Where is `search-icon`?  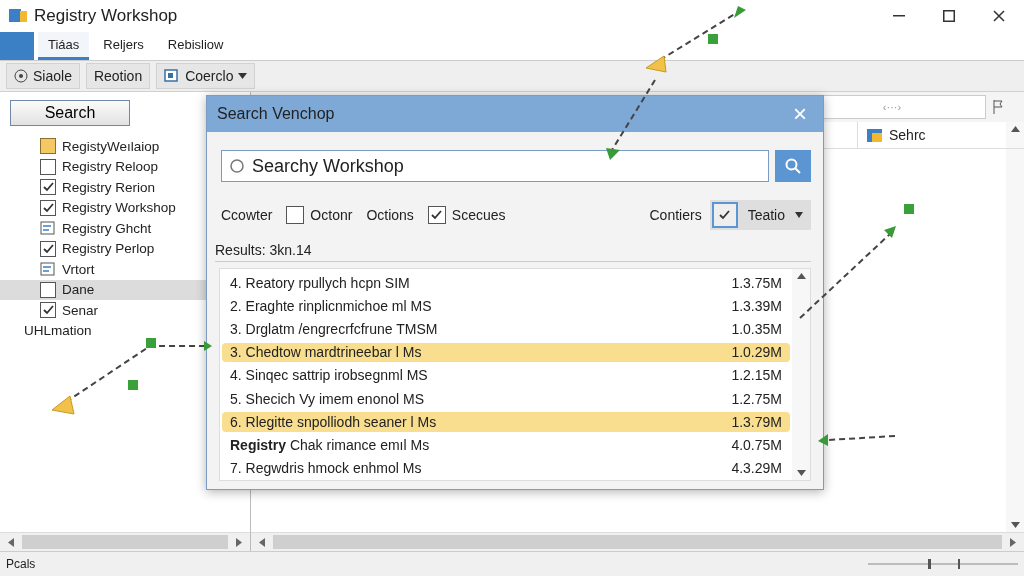
search-icon is located at coordinates (793, 166).